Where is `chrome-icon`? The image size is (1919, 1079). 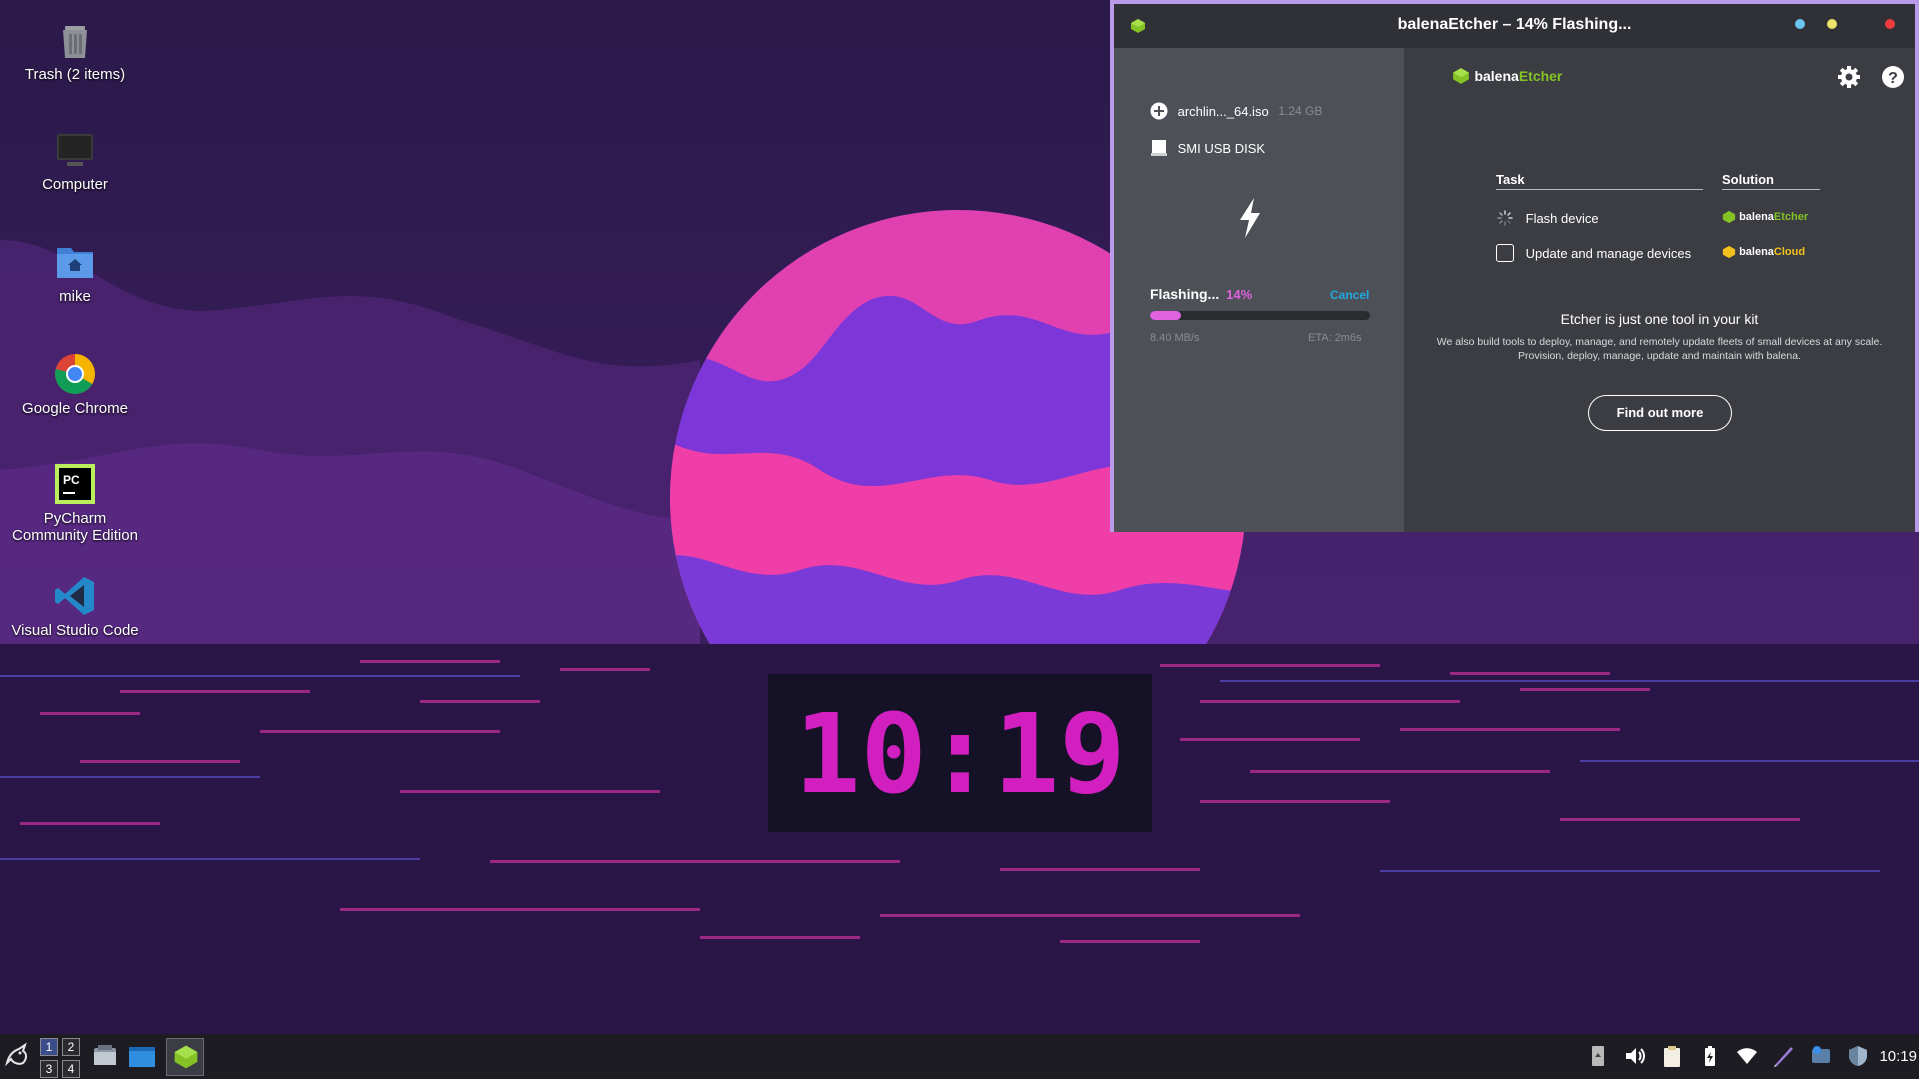 chrome-icon is located at coordinates (75, 374).